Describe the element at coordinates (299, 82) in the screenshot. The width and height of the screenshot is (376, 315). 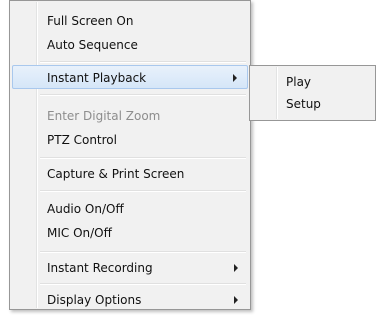
I see `submenu-item-label: Play` at that location.